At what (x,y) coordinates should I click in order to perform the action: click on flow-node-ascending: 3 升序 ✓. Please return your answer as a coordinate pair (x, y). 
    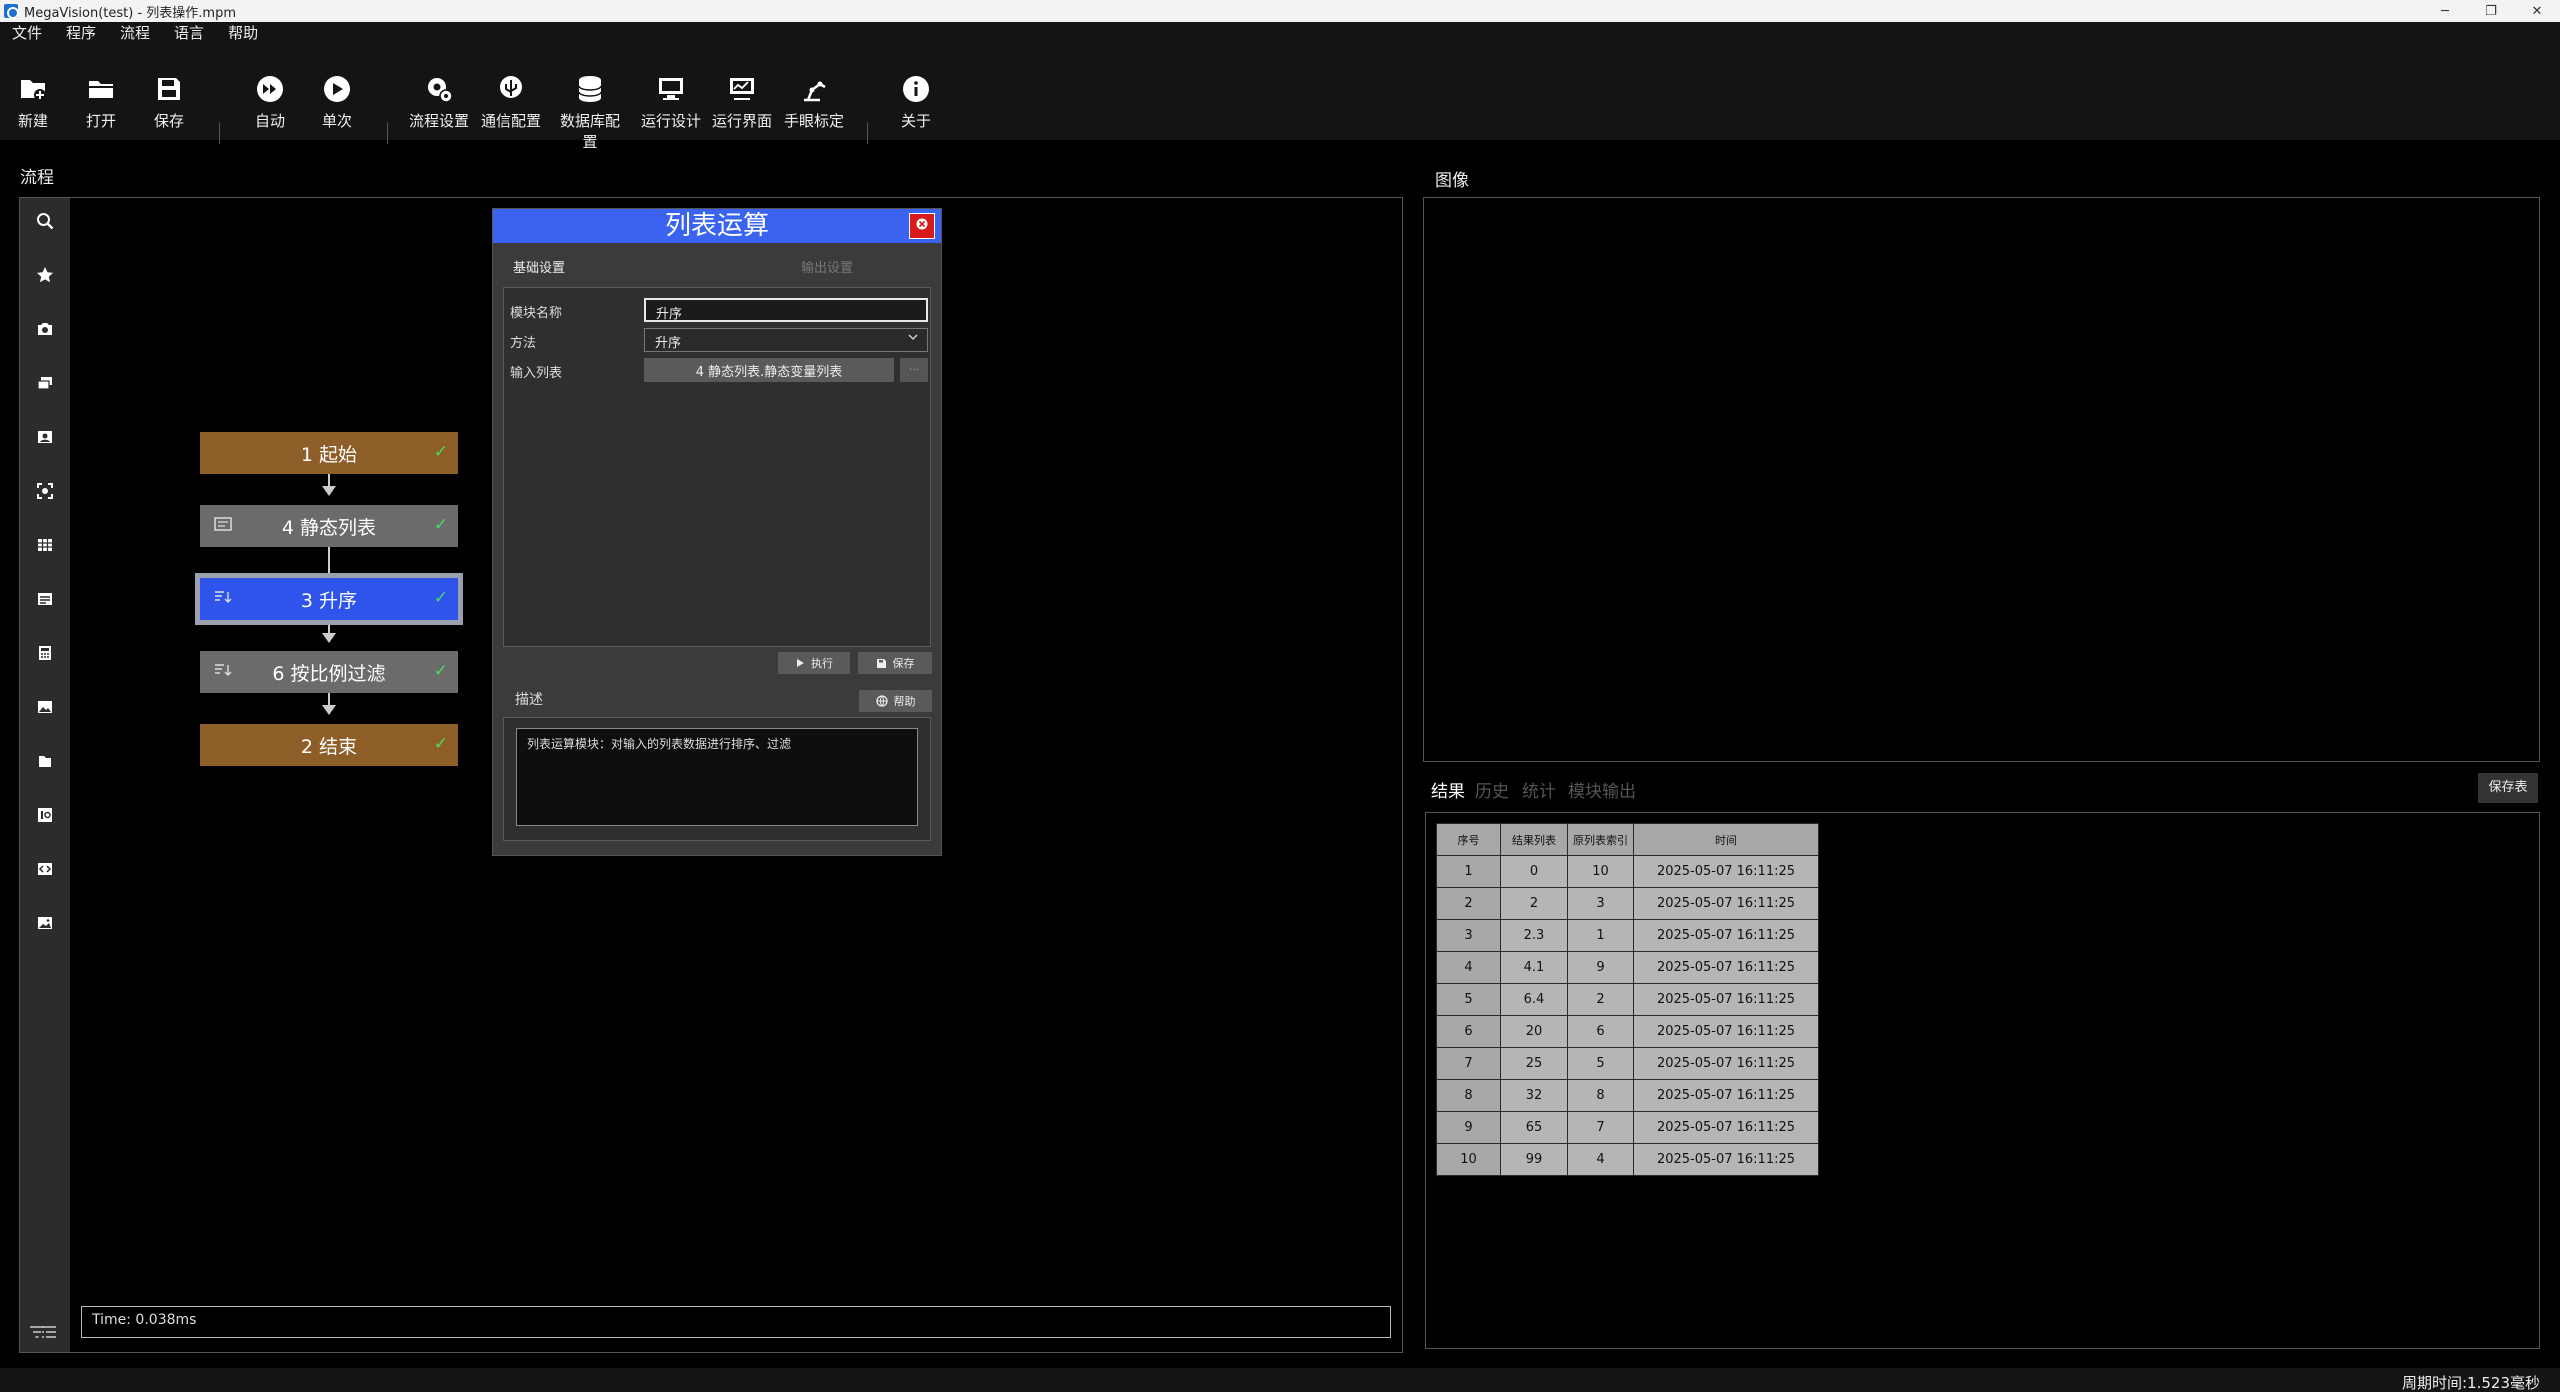
    Looking at the image, I should click on (329, 599).